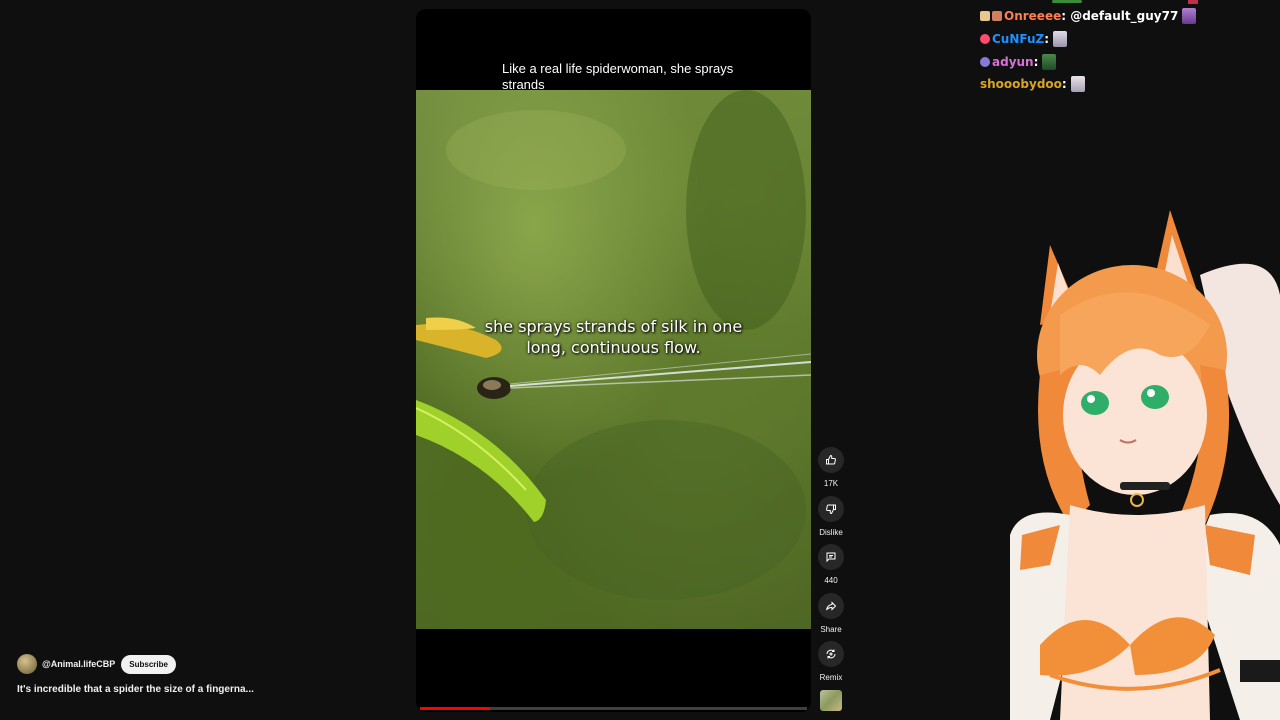 Image resolution: width=1280 pixels, height=720 pixels. Describe the element at coordinates (1021, 84) in the screenshot. I see `chat-username: shooobydoo` at that location.